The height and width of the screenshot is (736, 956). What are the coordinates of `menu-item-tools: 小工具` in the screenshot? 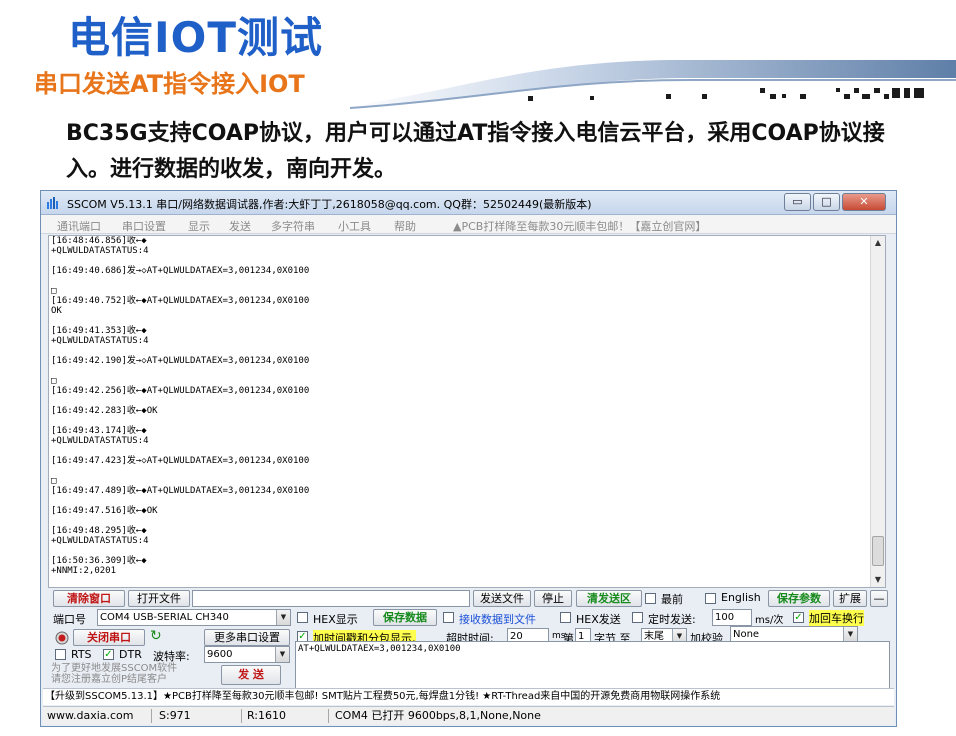 It's located at (354, 226).